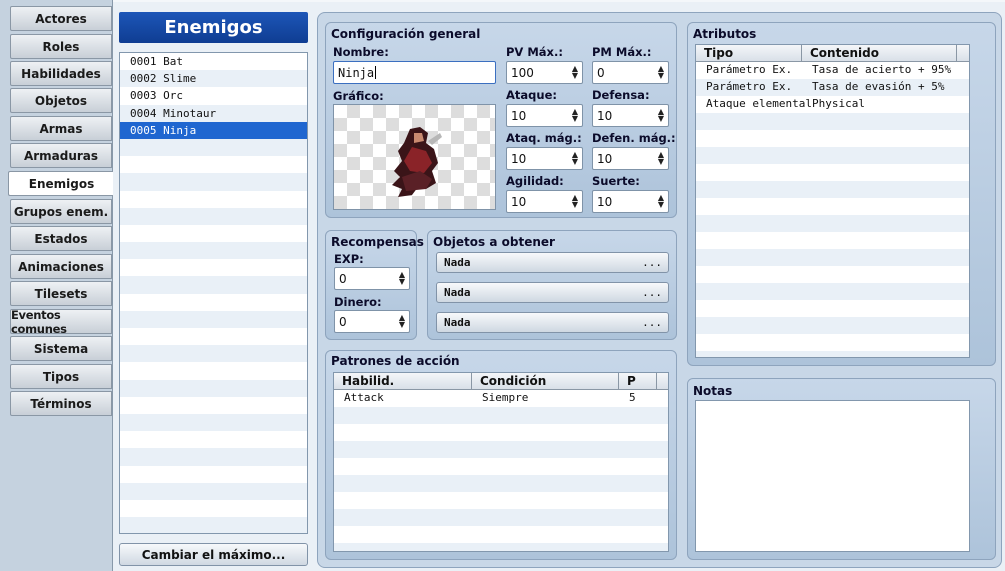 The height and width of the screenshot is (571, 1005). Describe the element at coordinates (61, 46) in the screenshot. I see `tab-roles: Roles` at that location.